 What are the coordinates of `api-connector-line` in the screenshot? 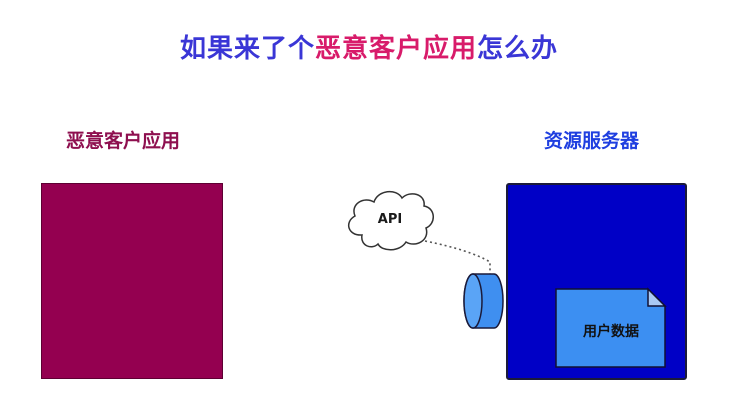 It's located at (457, 257).